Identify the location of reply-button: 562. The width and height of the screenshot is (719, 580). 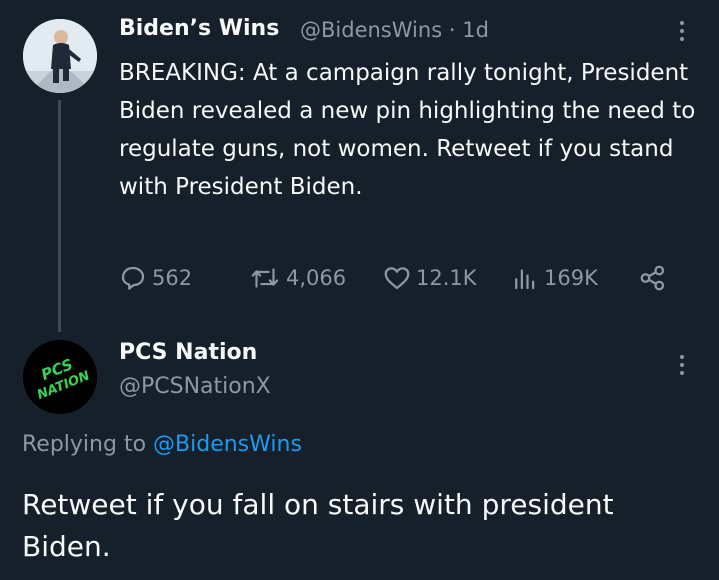
(155, 278).